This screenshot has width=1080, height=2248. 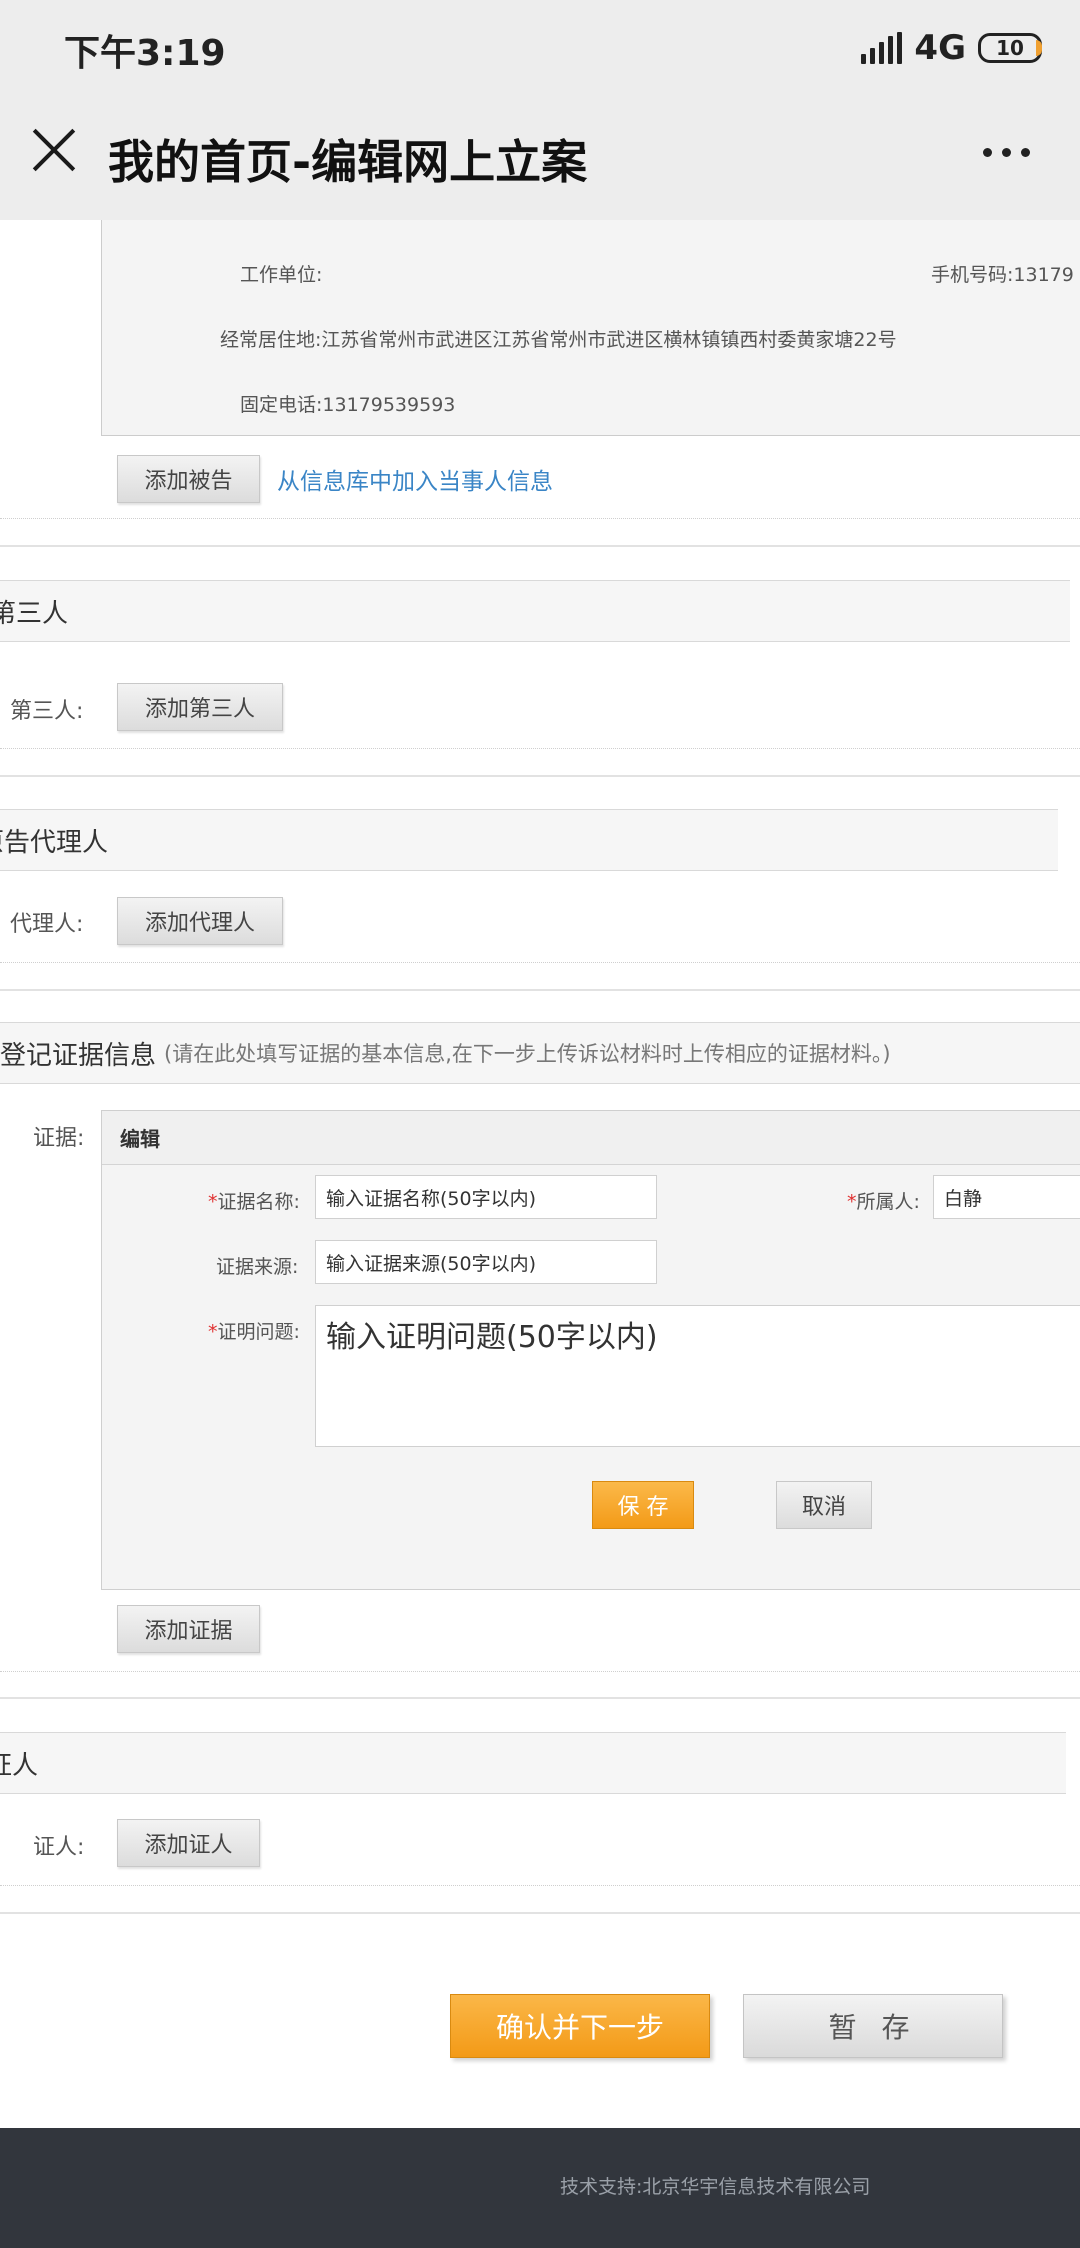 I want to click on signal-icon, so click(x=882, y=48).